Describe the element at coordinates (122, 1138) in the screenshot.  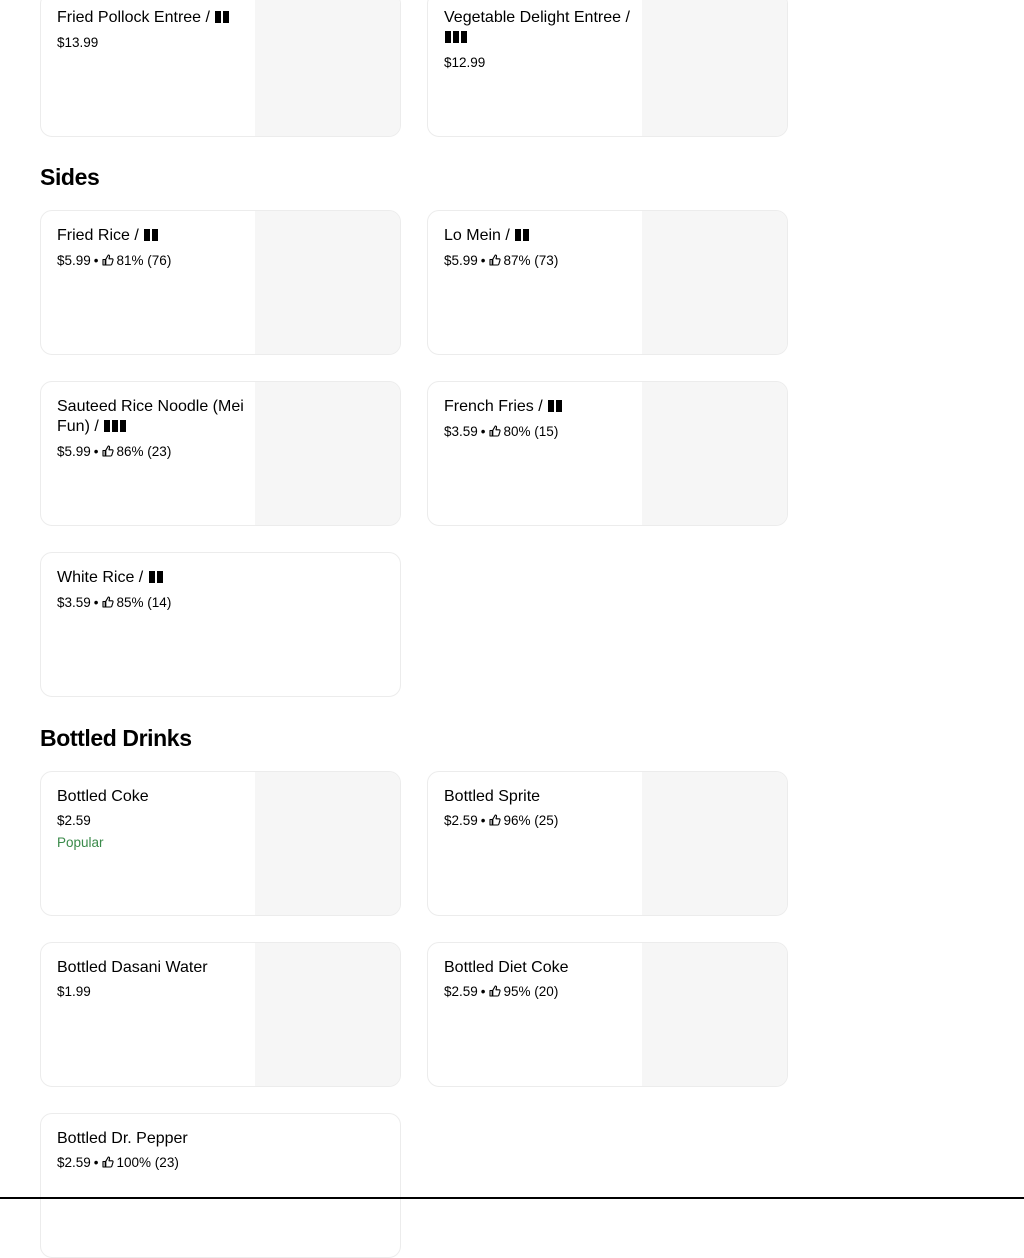
I see `menu-item-name: Bottled Dr. Pepper` at that location.